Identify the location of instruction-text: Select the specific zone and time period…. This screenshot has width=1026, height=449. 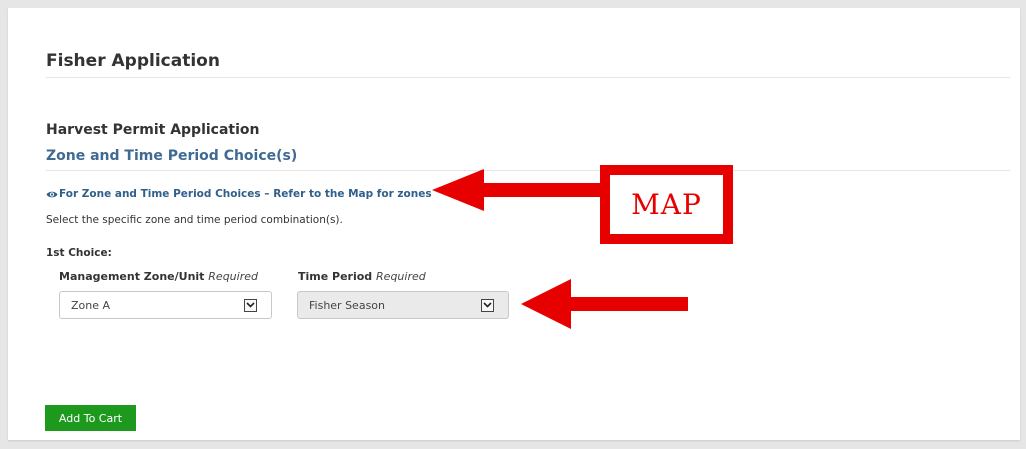
(194, 220).